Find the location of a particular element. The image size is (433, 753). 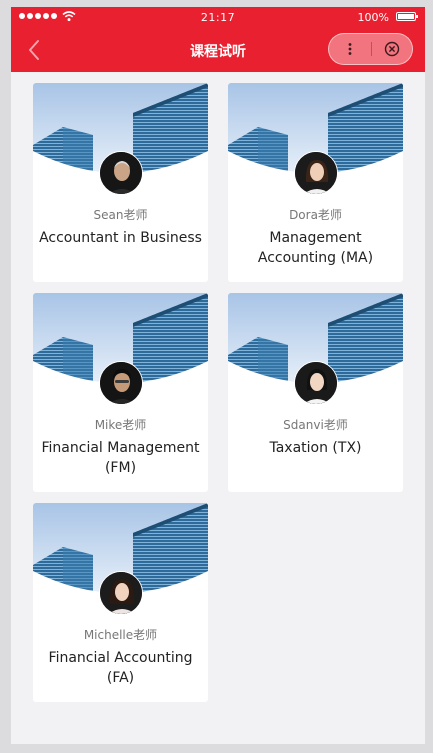

battery-percentage: 100% is located at coordinates (373, 17).